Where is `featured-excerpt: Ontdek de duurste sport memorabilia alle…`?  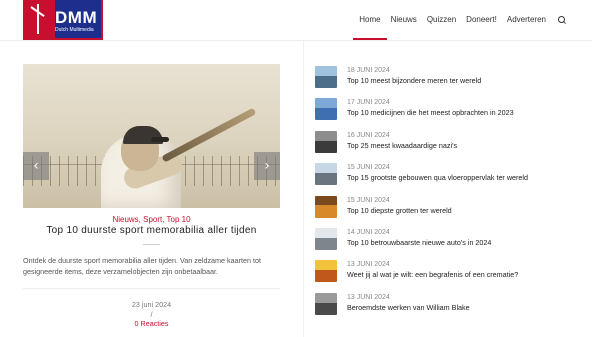 featured-excerpt: Ontdek de duurste sport memorabilia alle… is located at coordinates (142, 266).